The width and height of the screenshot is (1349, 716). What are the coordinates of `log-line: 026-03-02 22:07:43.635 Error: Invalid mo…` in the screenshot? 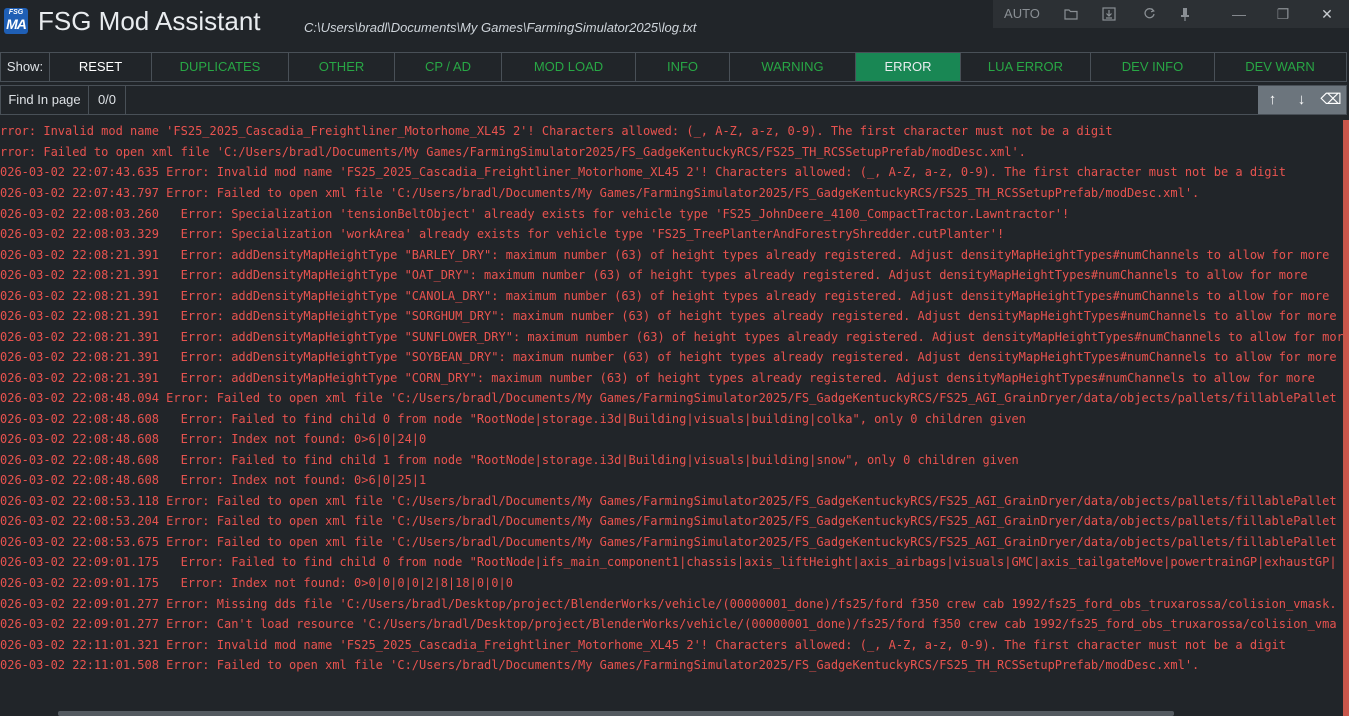 It's located at (643, 172).